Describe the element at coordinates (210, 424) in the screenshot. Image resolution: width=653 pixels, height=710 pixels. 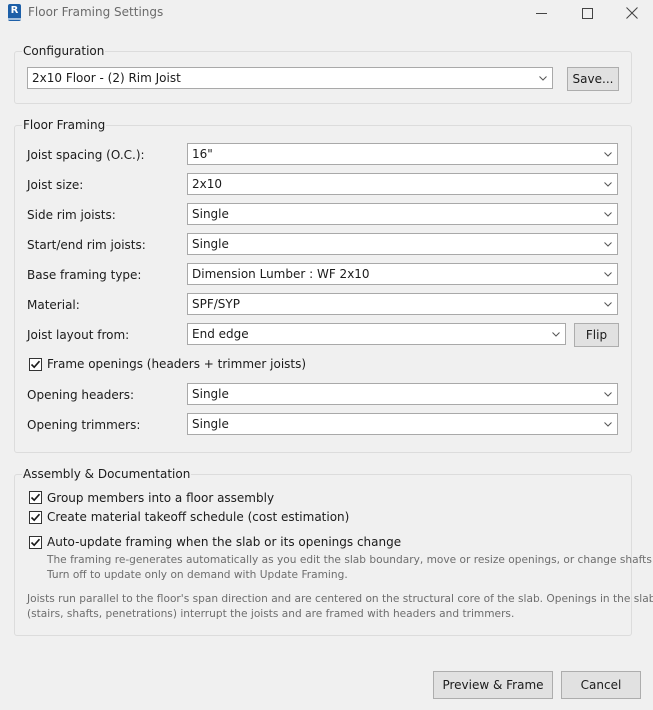
I see `opening-trimmers-value: Single` at that location.